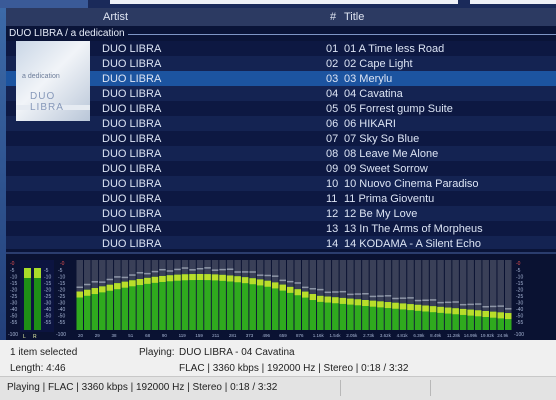 This screenshot has width=556, height=400. I want to click on track-number: 08, so click(332, 154).